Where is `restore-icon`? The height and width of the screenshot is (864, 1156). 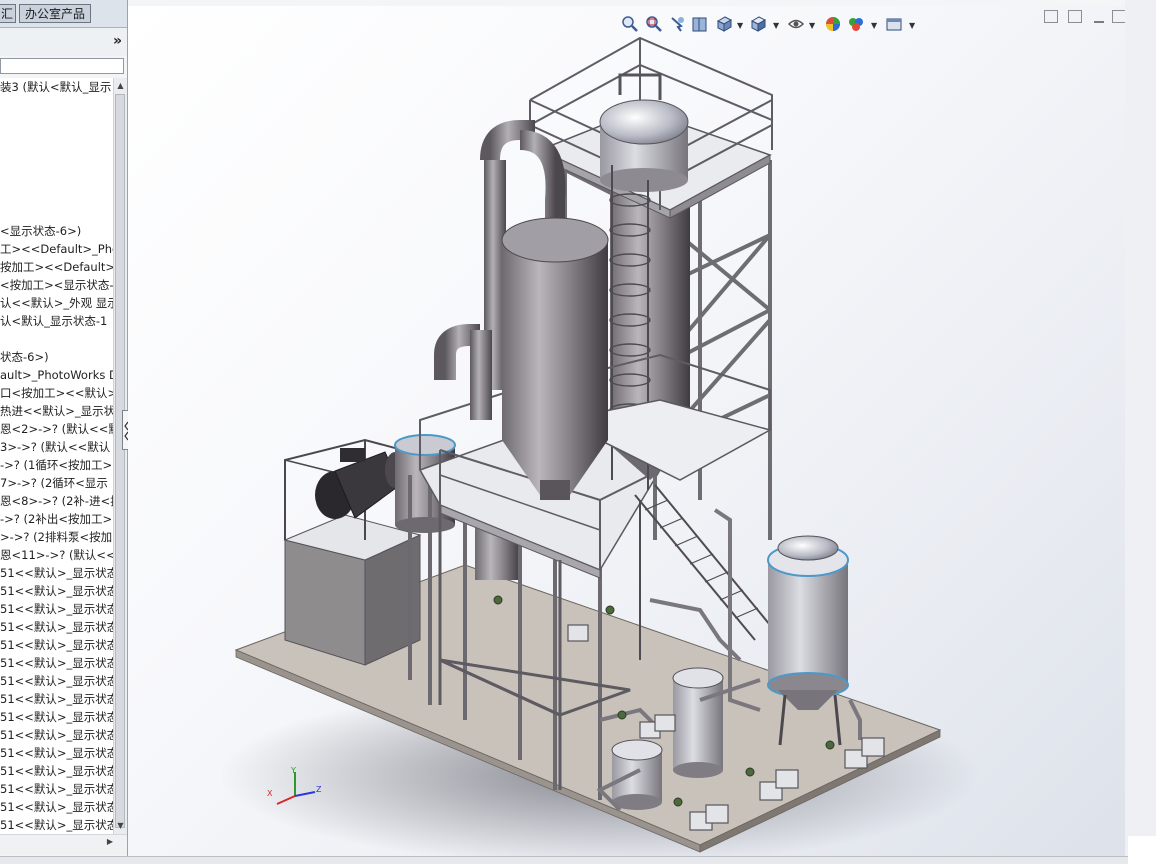
restore-icon is located at coordinates (1119, 16).